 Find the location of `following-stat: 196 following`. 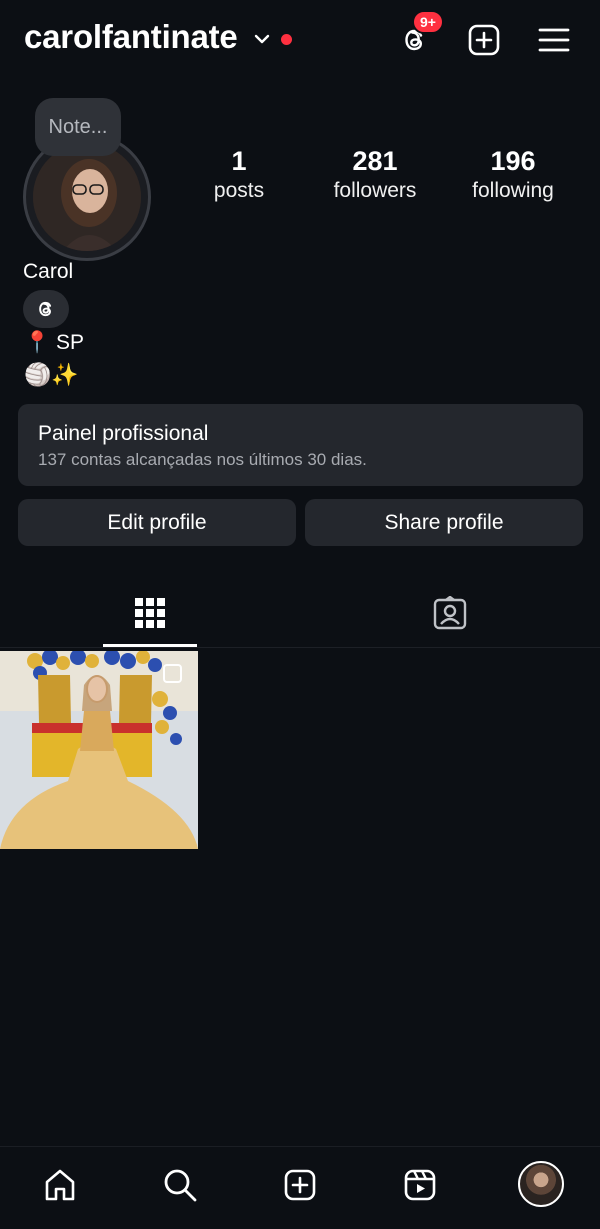

following-stat: 196 following is located at coordinates (513, 174).